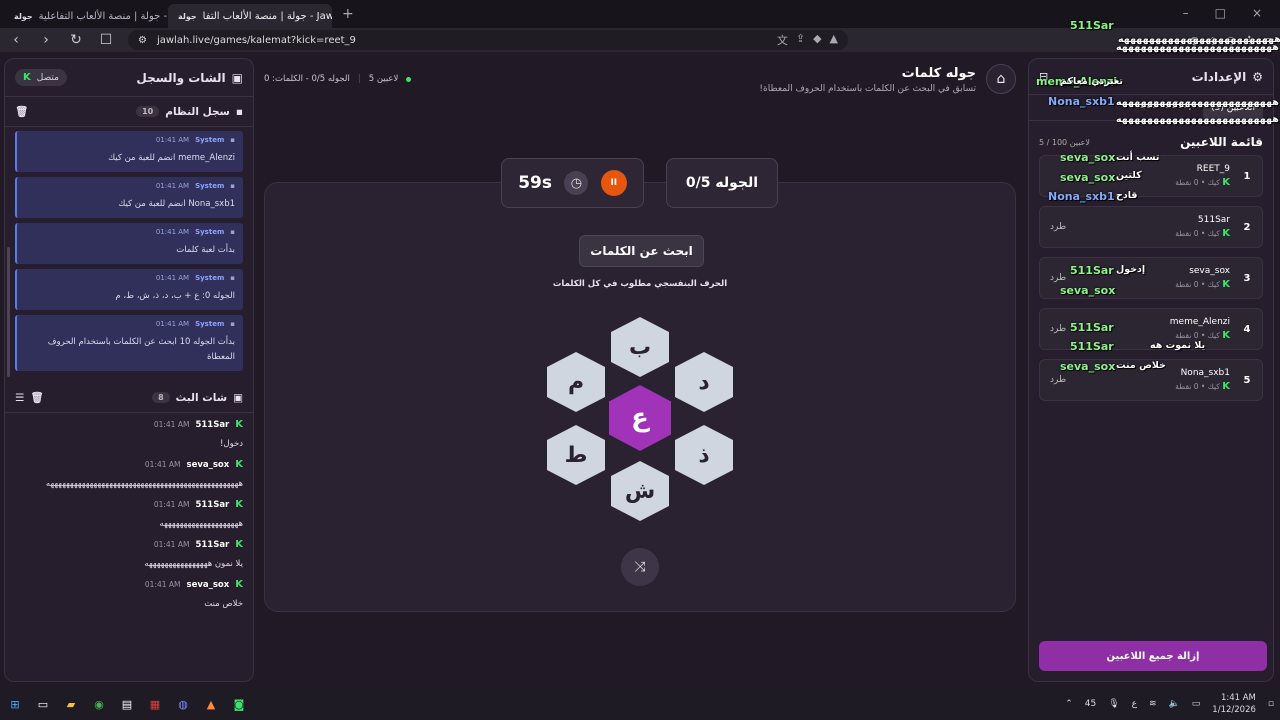 The width and height of the screenshot is (1280, 720). I want to click on letter-hex-top-left: م, so click(576, 382).